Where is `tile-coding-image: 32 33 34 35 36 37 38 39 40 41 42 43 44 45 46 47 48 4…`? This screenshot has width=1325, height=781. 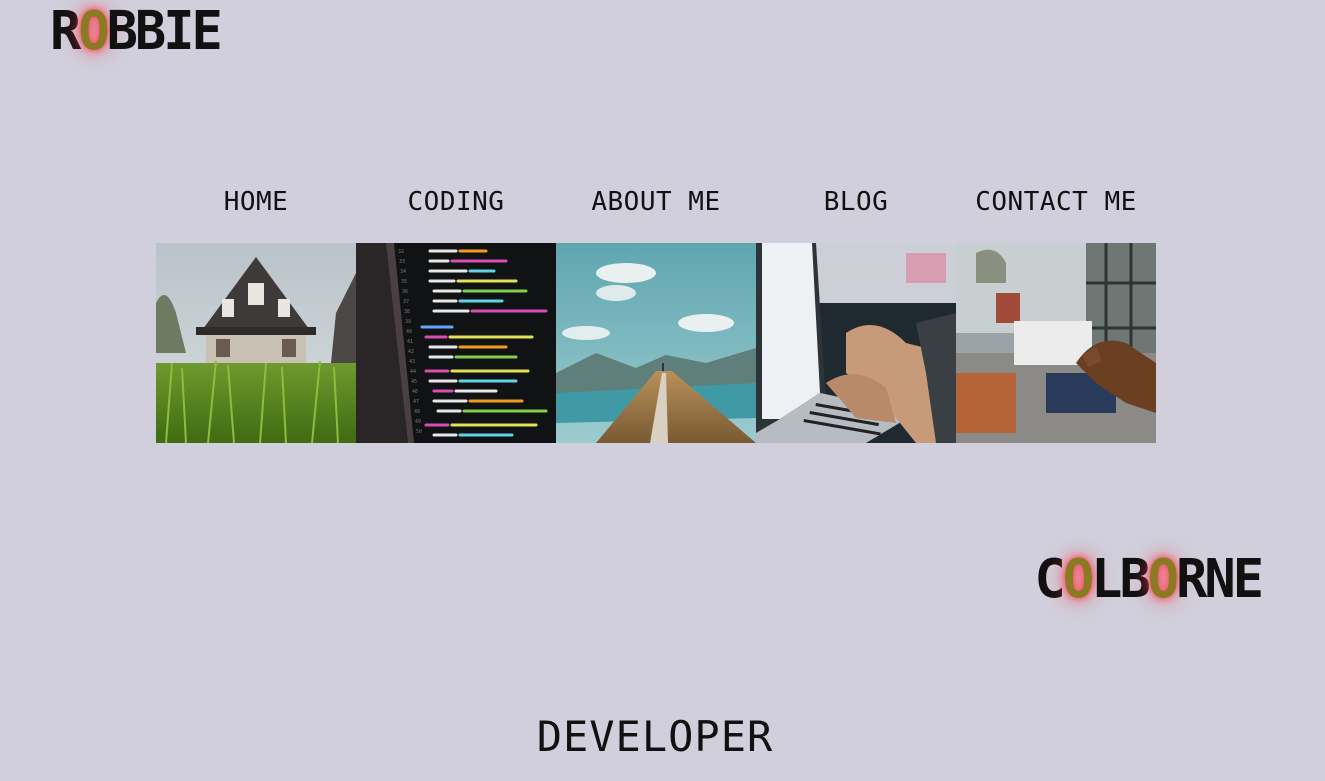
tile-coding-image: 32 33 34 35 36 37 38 39 40 41 42 43 44 45 46 47 48 4… is located at coordinates (456, 343).